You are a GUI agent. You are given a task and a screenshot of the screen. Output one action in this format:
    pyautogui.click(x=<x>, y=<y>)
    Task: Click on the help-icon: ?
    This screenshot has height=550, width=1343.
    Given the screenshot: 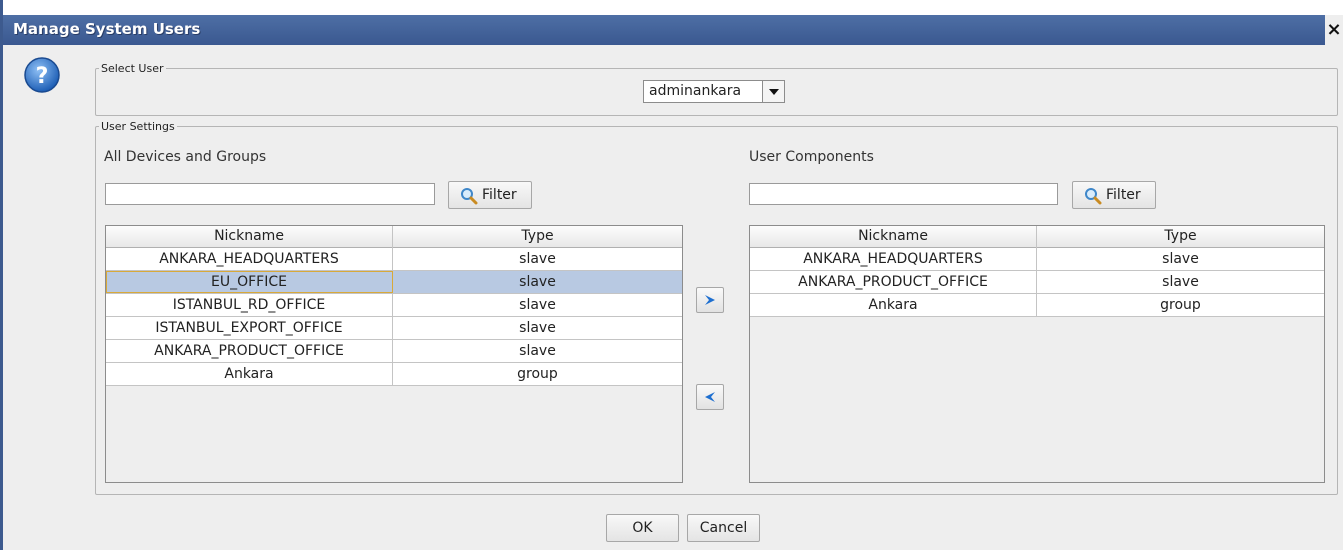 What is the action you would take?
    pyautogui.click(x=42, y=75)
    